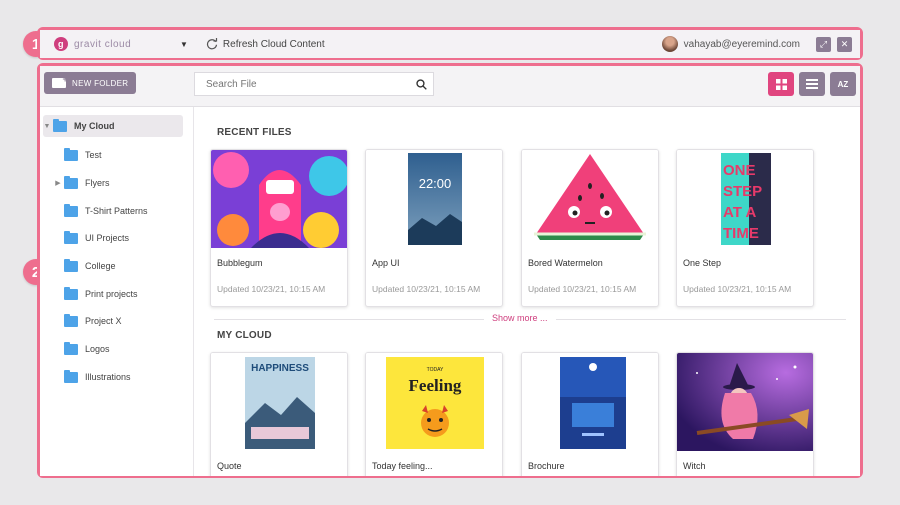 This screenshot has width=900, height=505. I want to click on search-input, so click(310, 84).